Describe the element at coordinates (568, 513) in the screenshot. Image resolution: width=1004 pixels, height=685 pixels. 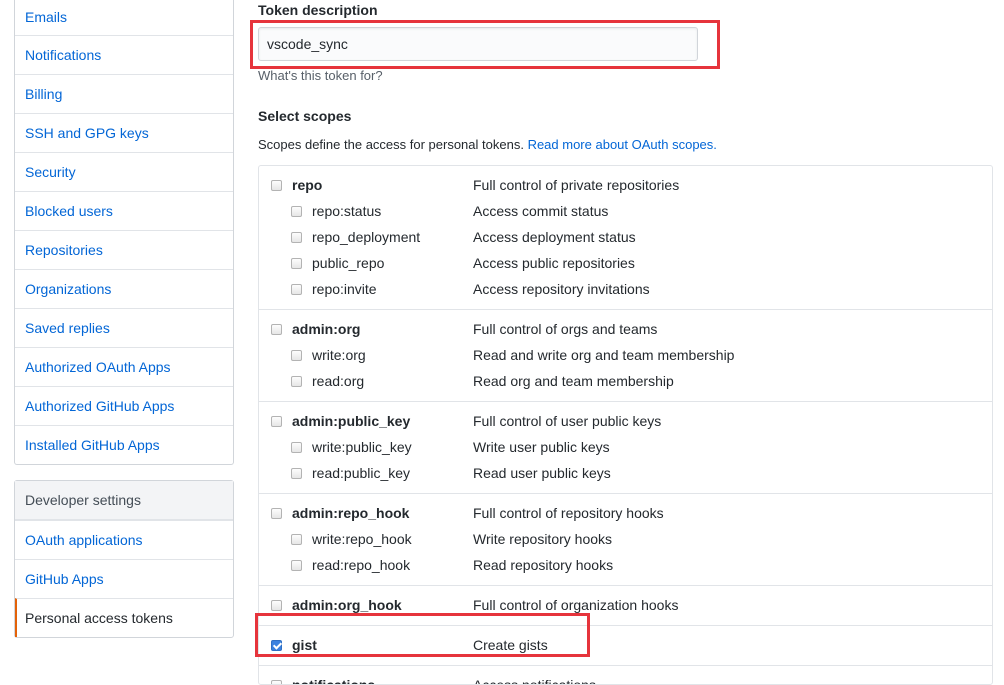
I see `scope-description: Full control of repository hooks` at that location.